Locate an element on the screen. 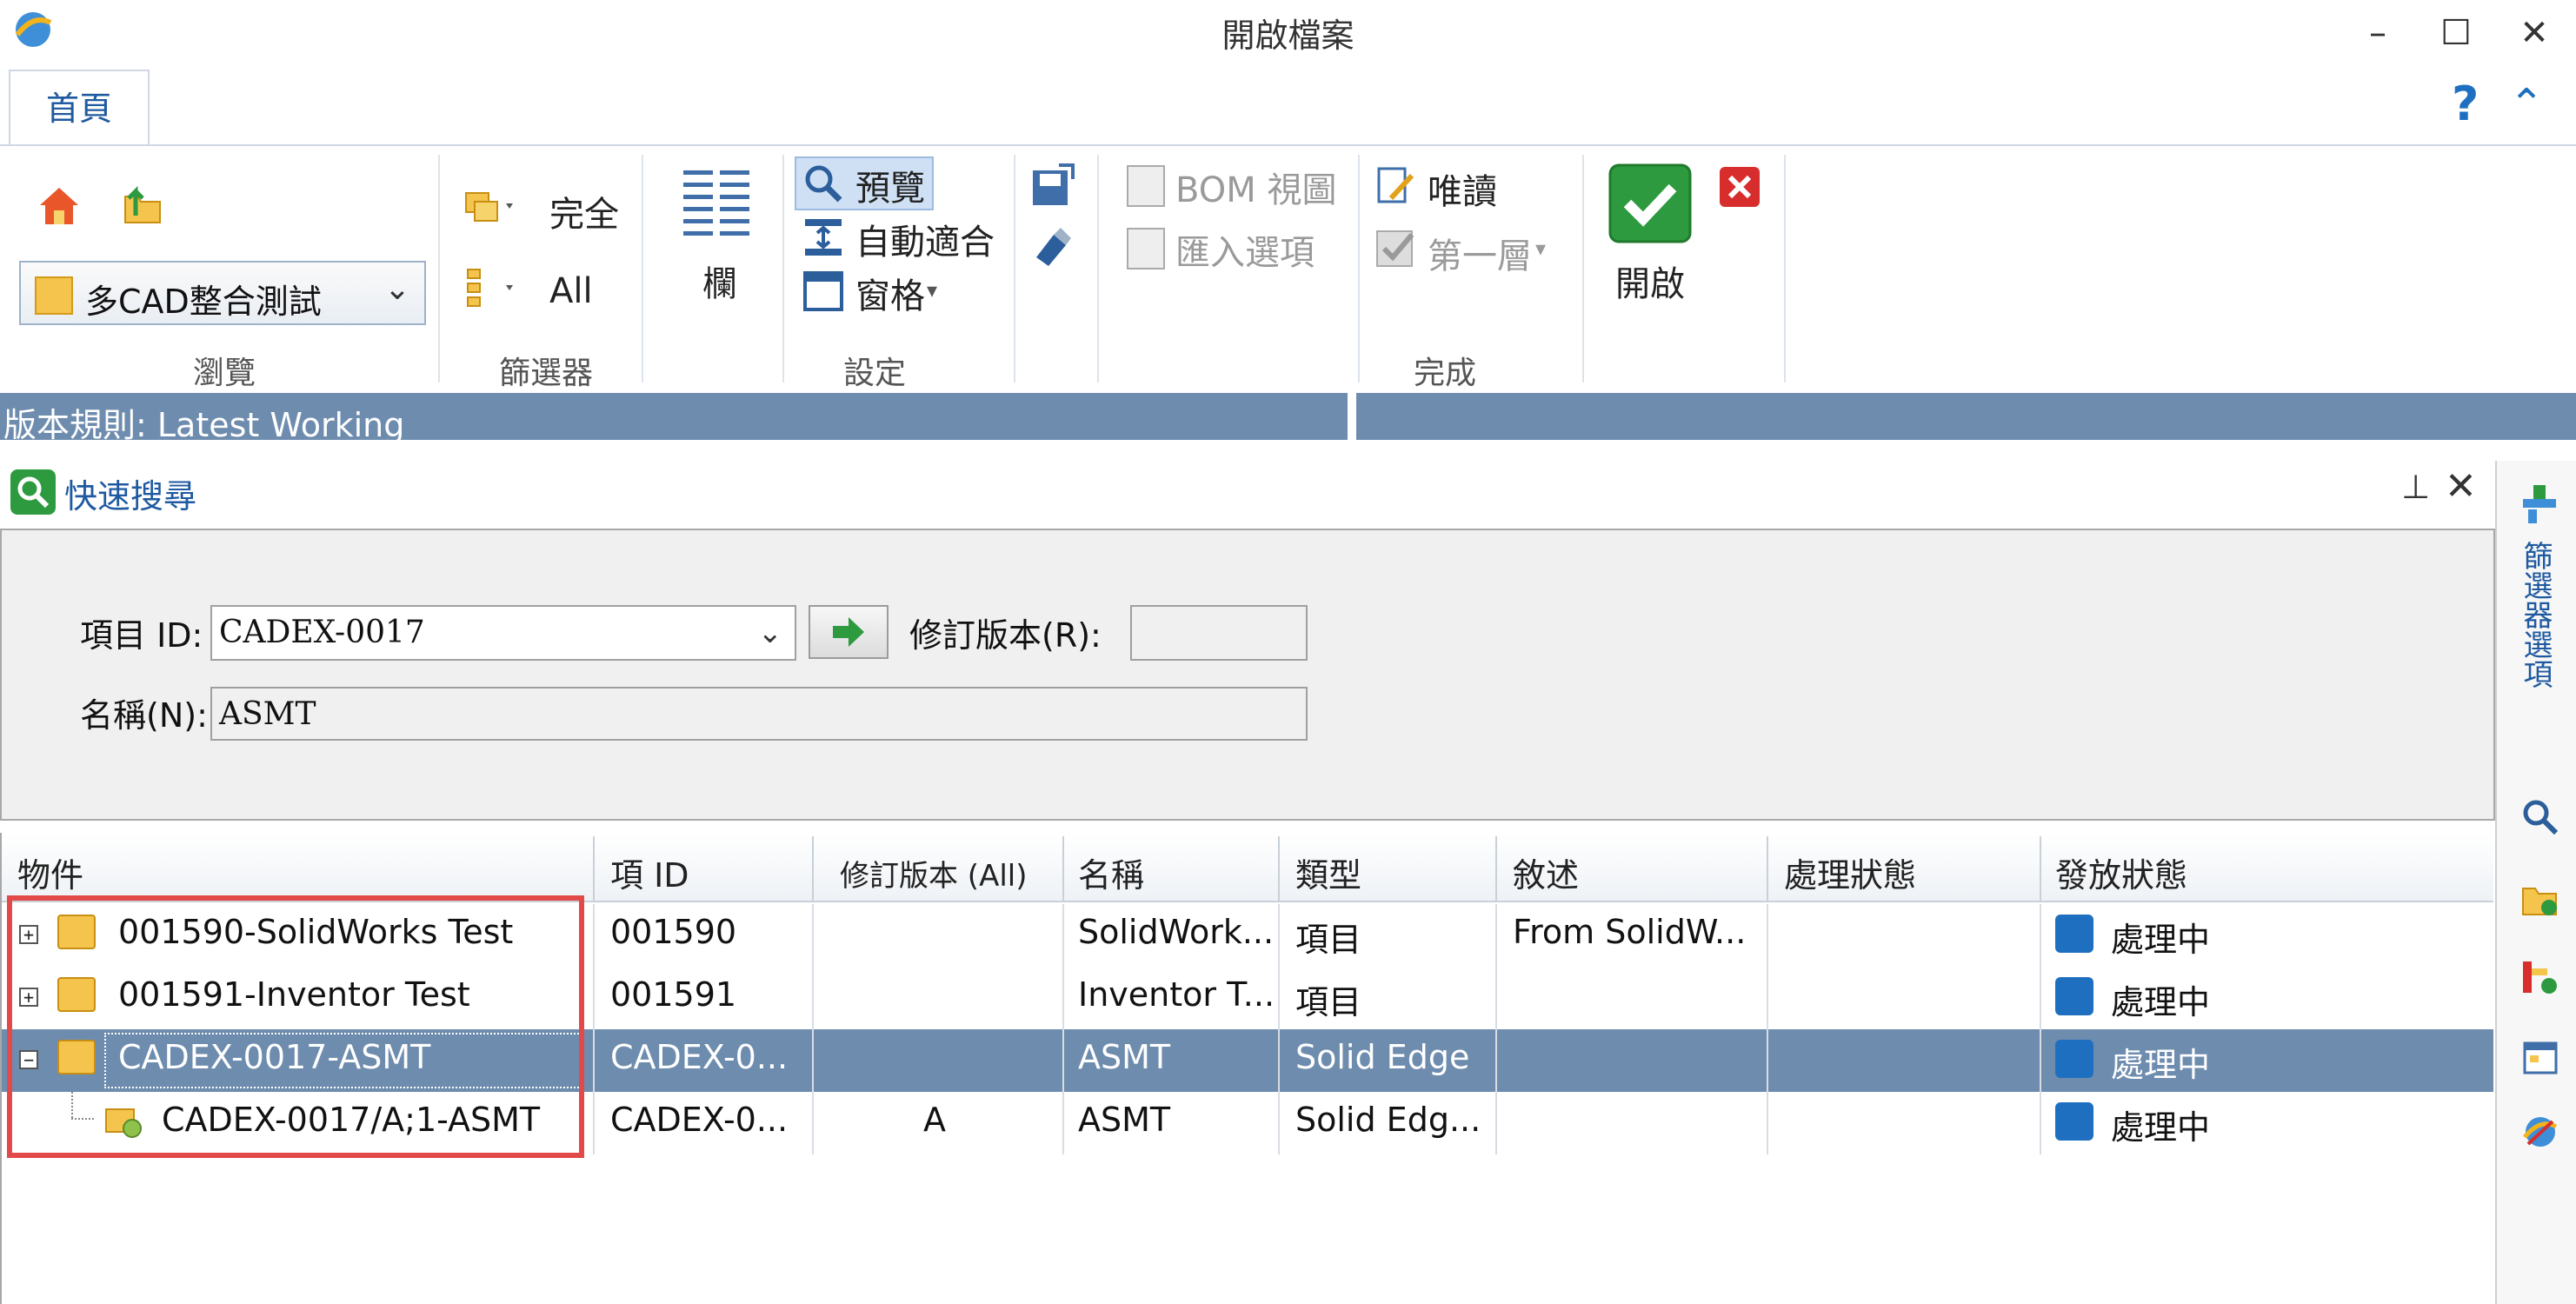  tree-icon is located at coordinates (490, 288).